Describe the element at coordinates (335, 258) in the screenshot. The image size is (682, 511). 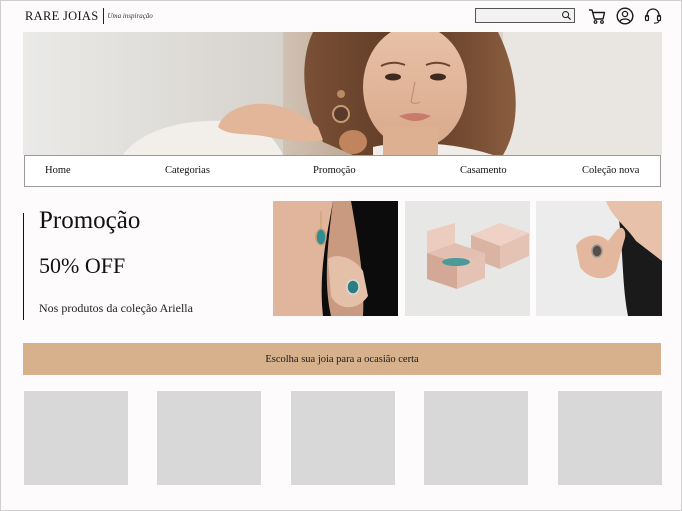
I see `promo-photo-earring-ring` at that location.